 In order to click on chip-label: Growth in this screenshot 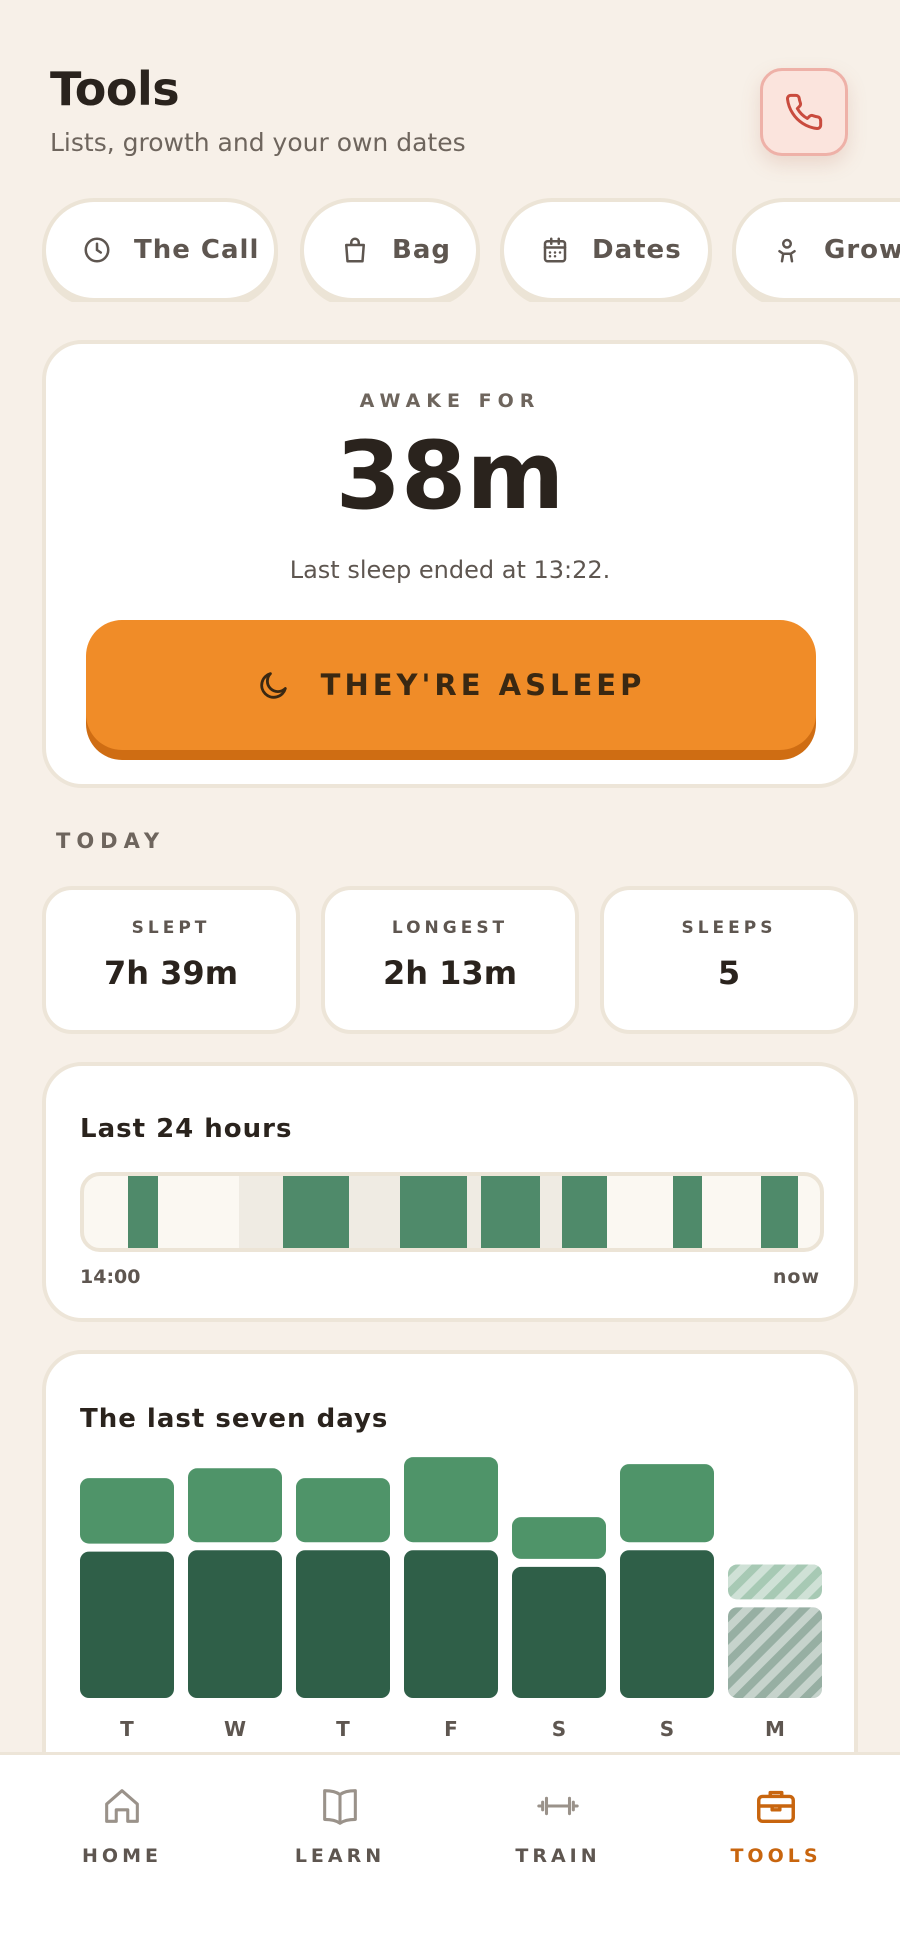, I will do `click(862, 250)`.